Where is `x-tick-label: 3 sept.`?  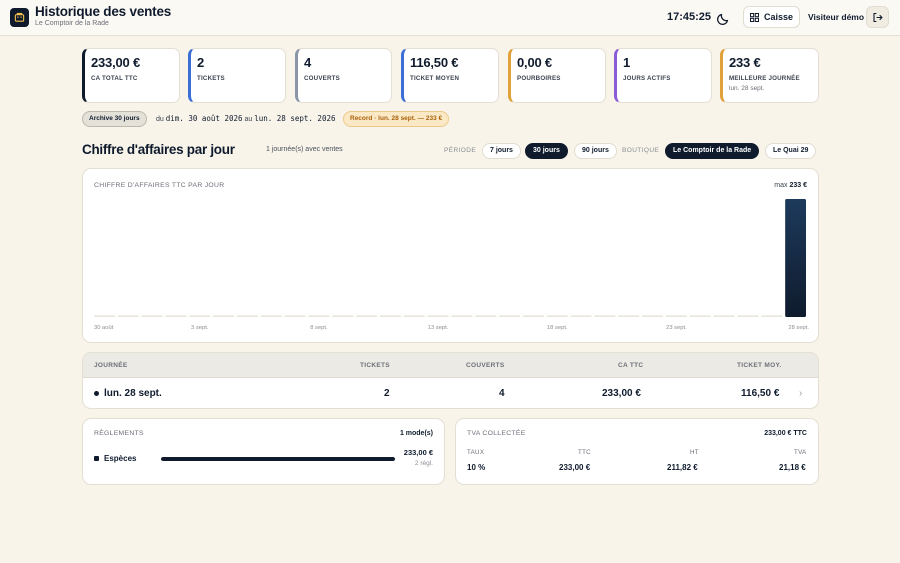
x-tick-label: 3 sept. is located at coordinates (200, 328).